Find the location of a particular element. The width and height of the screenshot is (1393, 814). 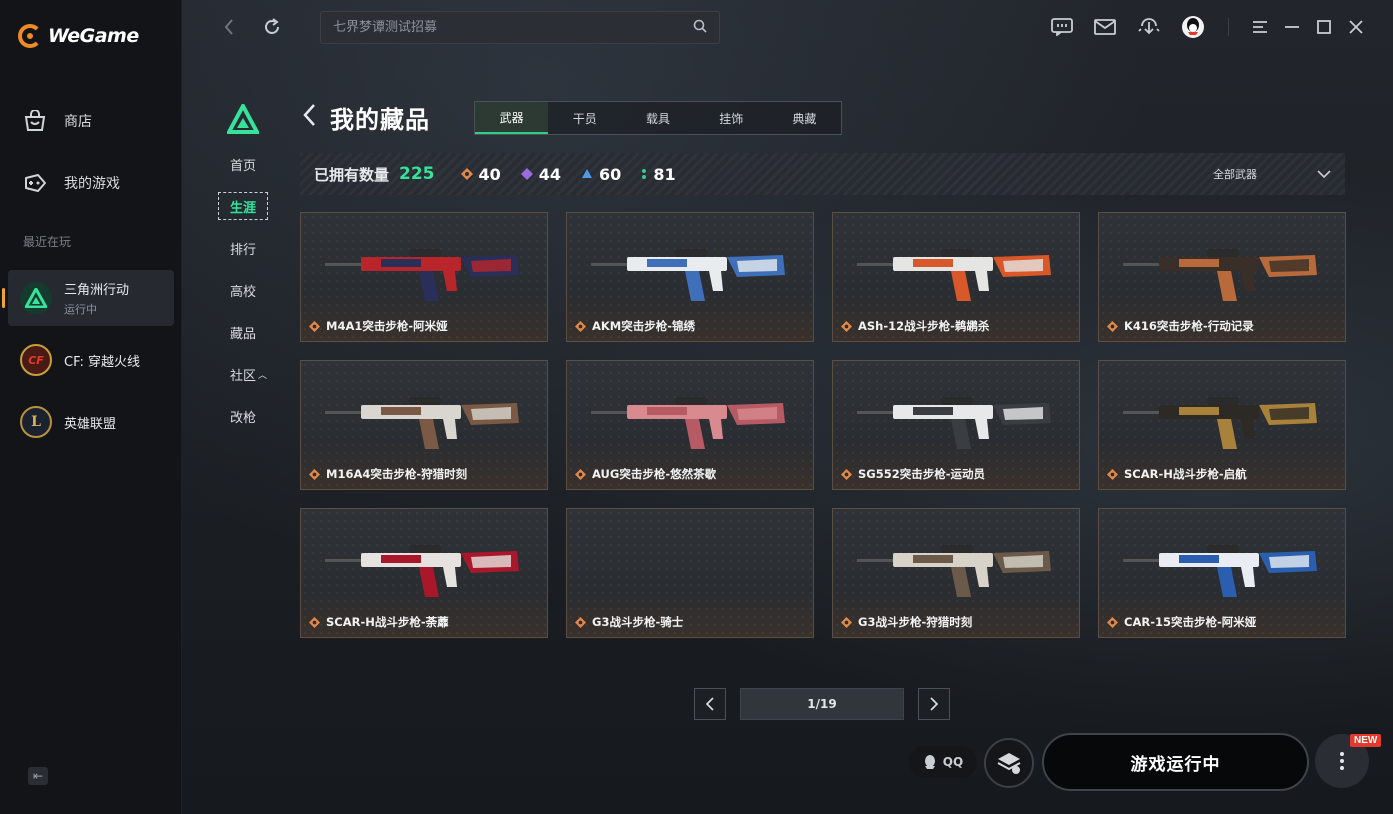

weapon-filter-dropdown: 全部武器 is located at coordinates (1272, 174).